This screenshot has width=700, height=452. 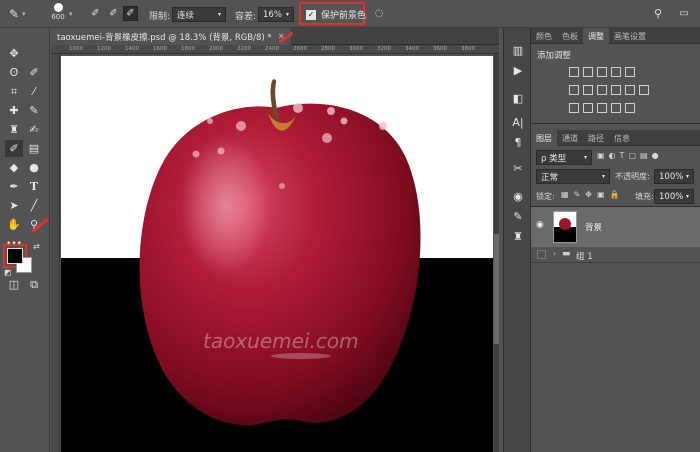 What do you see at coordinates (577, 194) in the screenshot?
I see `lock-image-icon: ✎` at bounding box center [577, 194].